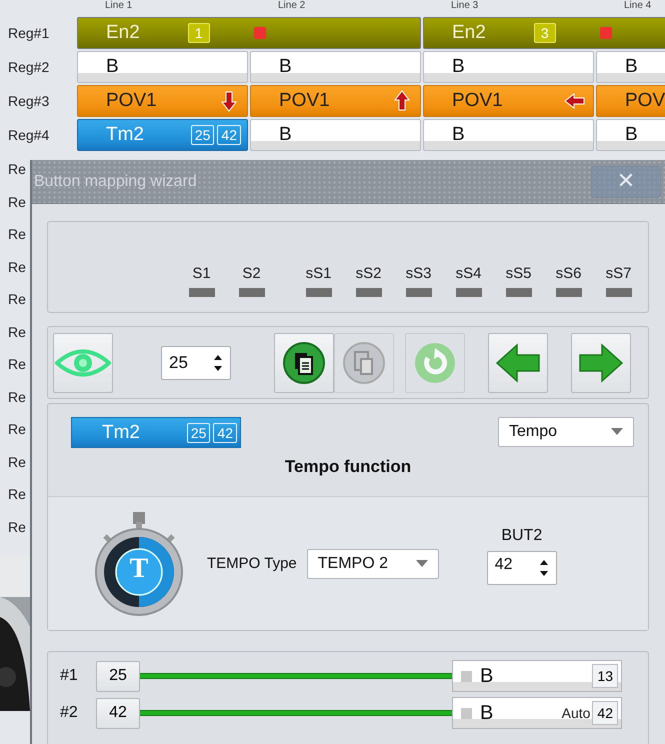  Describe the element at coordinates (119, 6) in the screenshot. I see `column-header: Line 1` at that location.